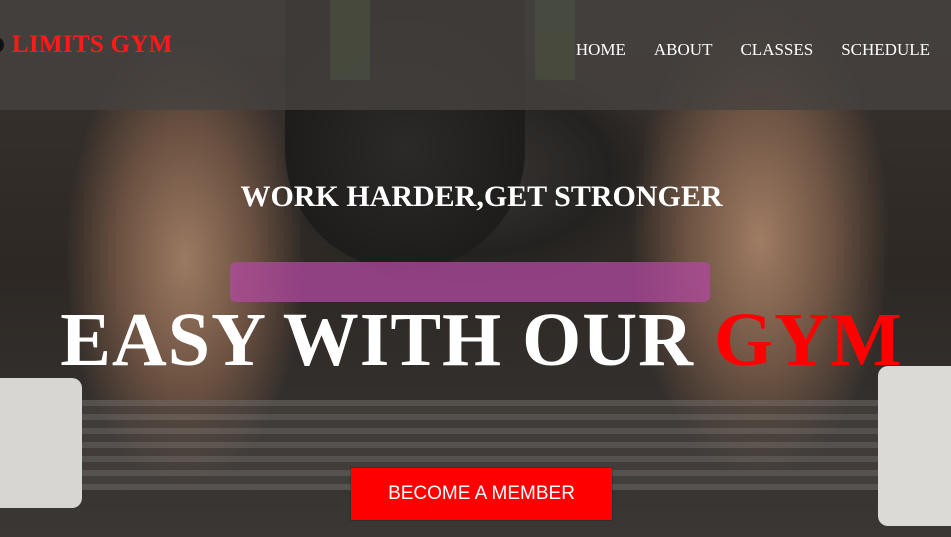  What do you see at coordinates (481, 196) in the screenshot?
I see `hero-tagline: WORK HARDER,GET STRONGER` at bounding box center [481, 196].